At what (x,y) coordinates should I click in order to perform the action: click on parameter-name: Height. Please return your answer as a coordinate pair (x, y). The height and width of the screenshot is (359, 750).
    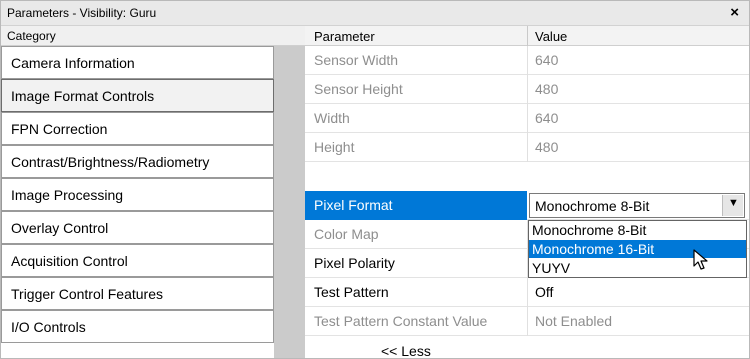
    Looking at the image, I should click on (334, 147).